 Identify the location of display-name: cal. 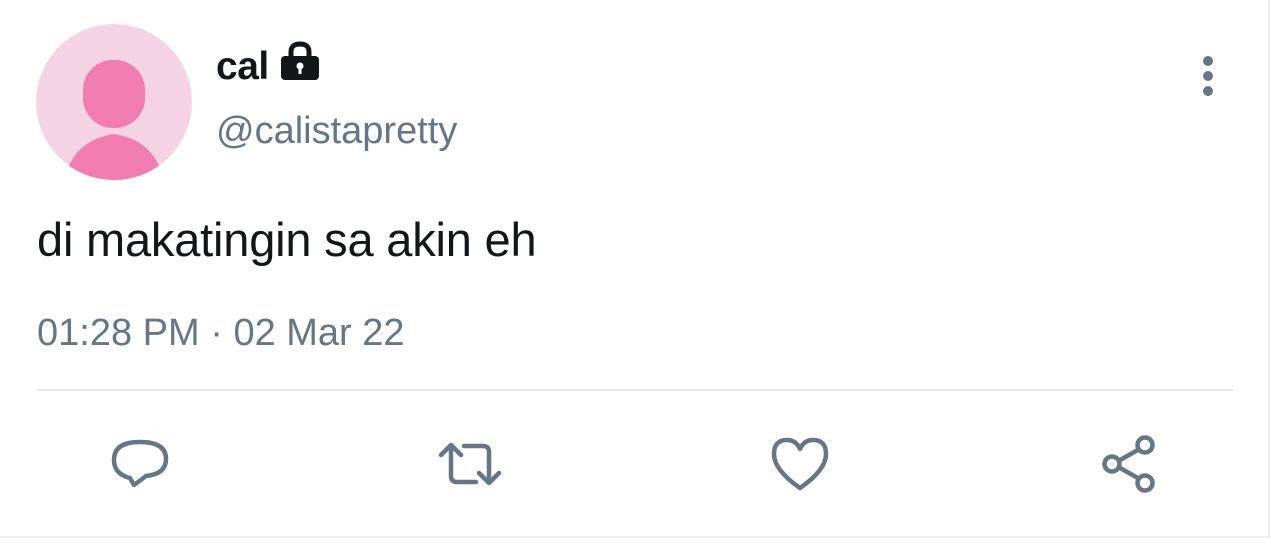
(242, 67).